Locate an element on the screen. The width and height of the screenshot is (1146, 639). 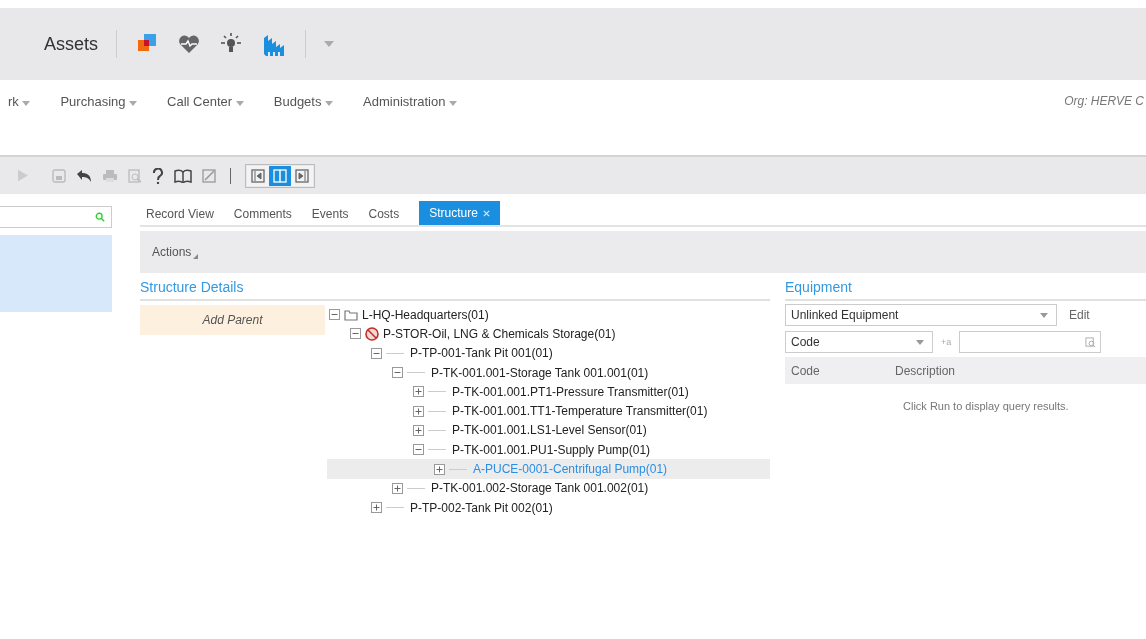
close-icon is located at coordinates (486, 213).